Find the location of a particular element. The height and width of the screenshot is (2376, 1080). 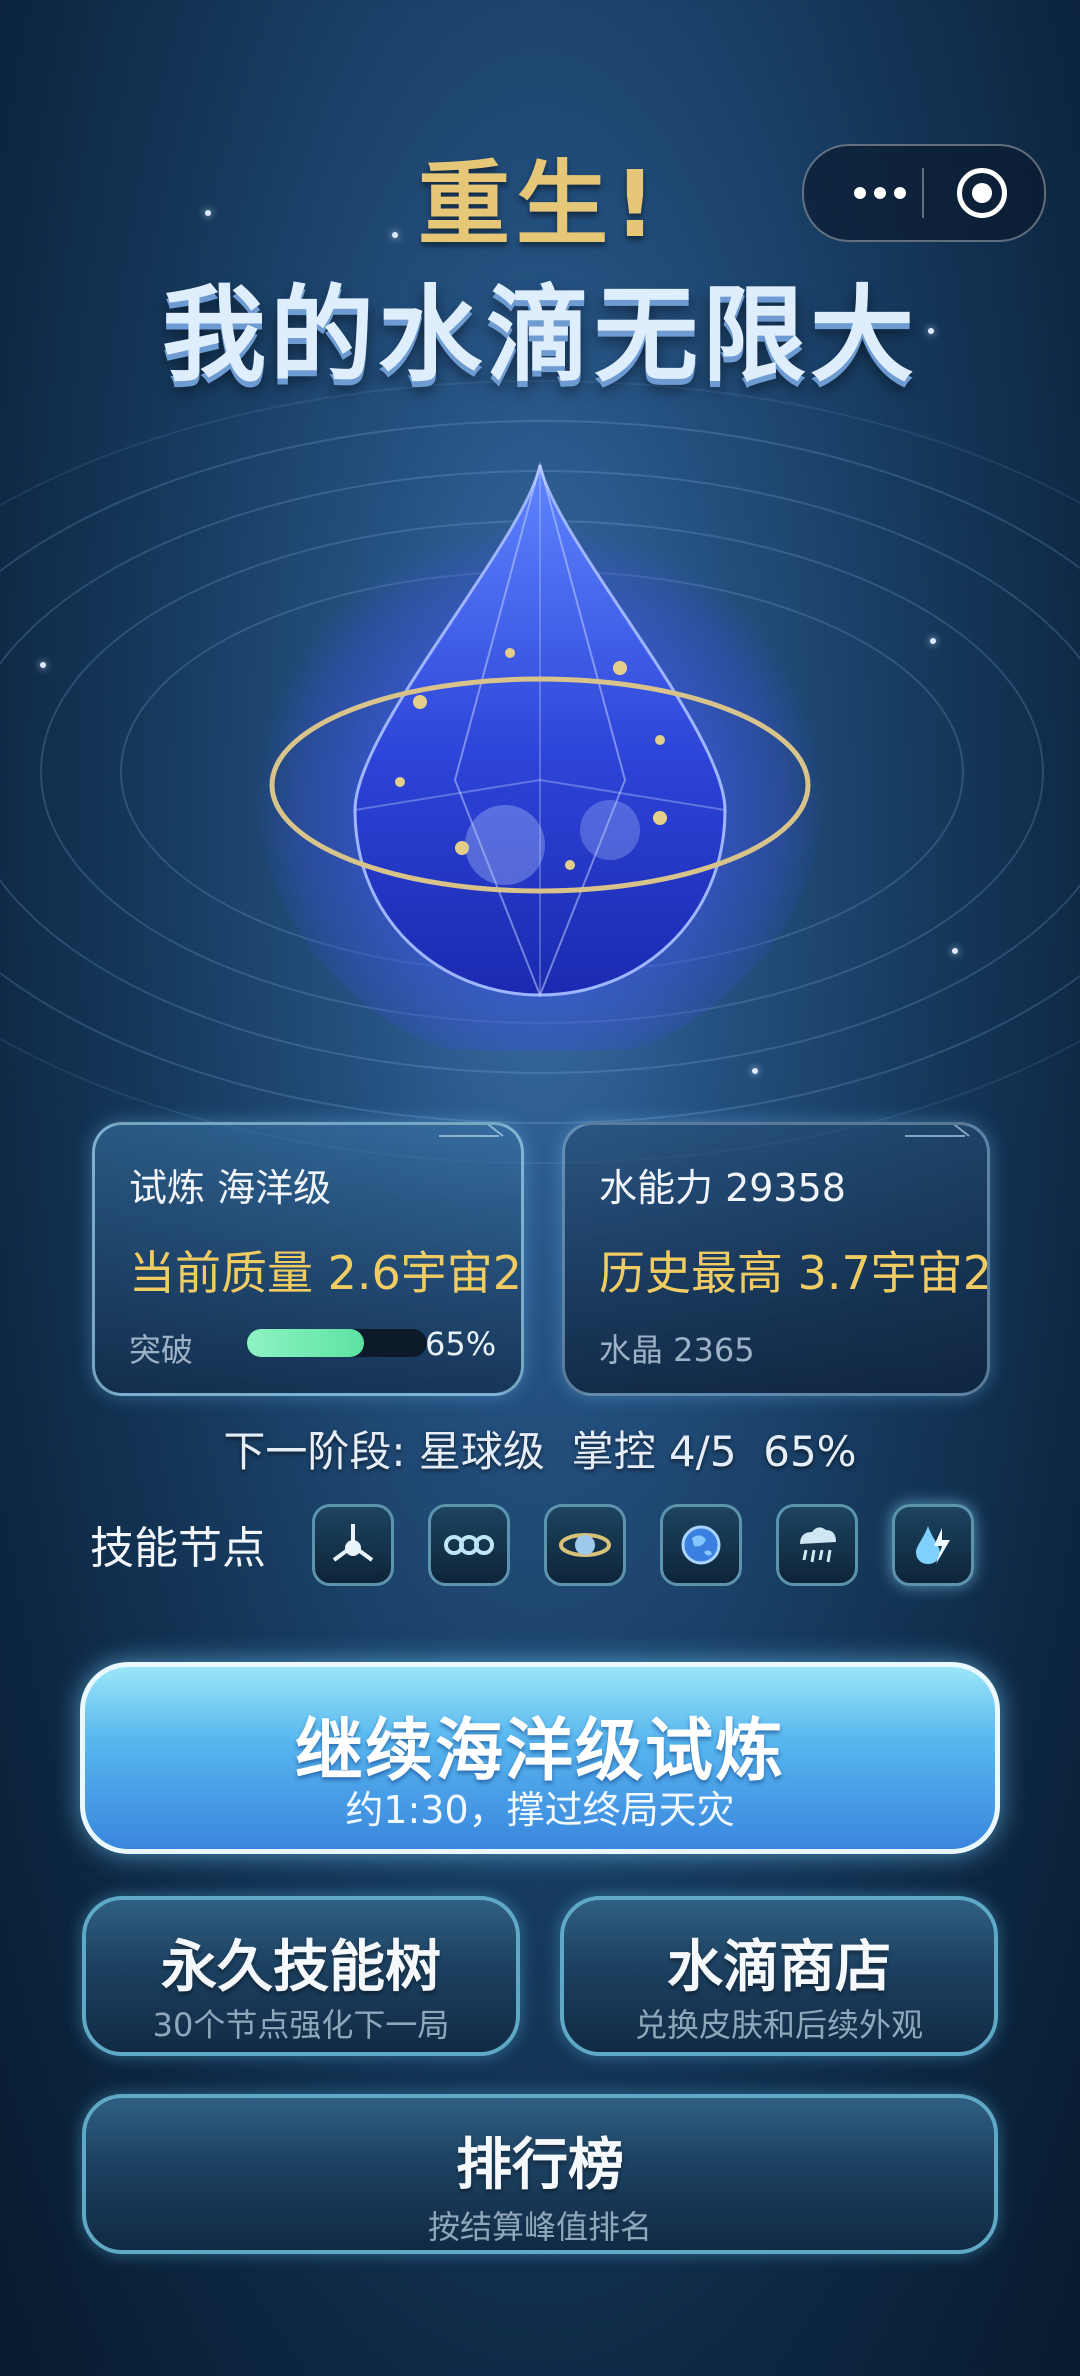

skill-tree-button: 永久技能树 30个节点强化下一局 is located at coordinates (301, 1976).